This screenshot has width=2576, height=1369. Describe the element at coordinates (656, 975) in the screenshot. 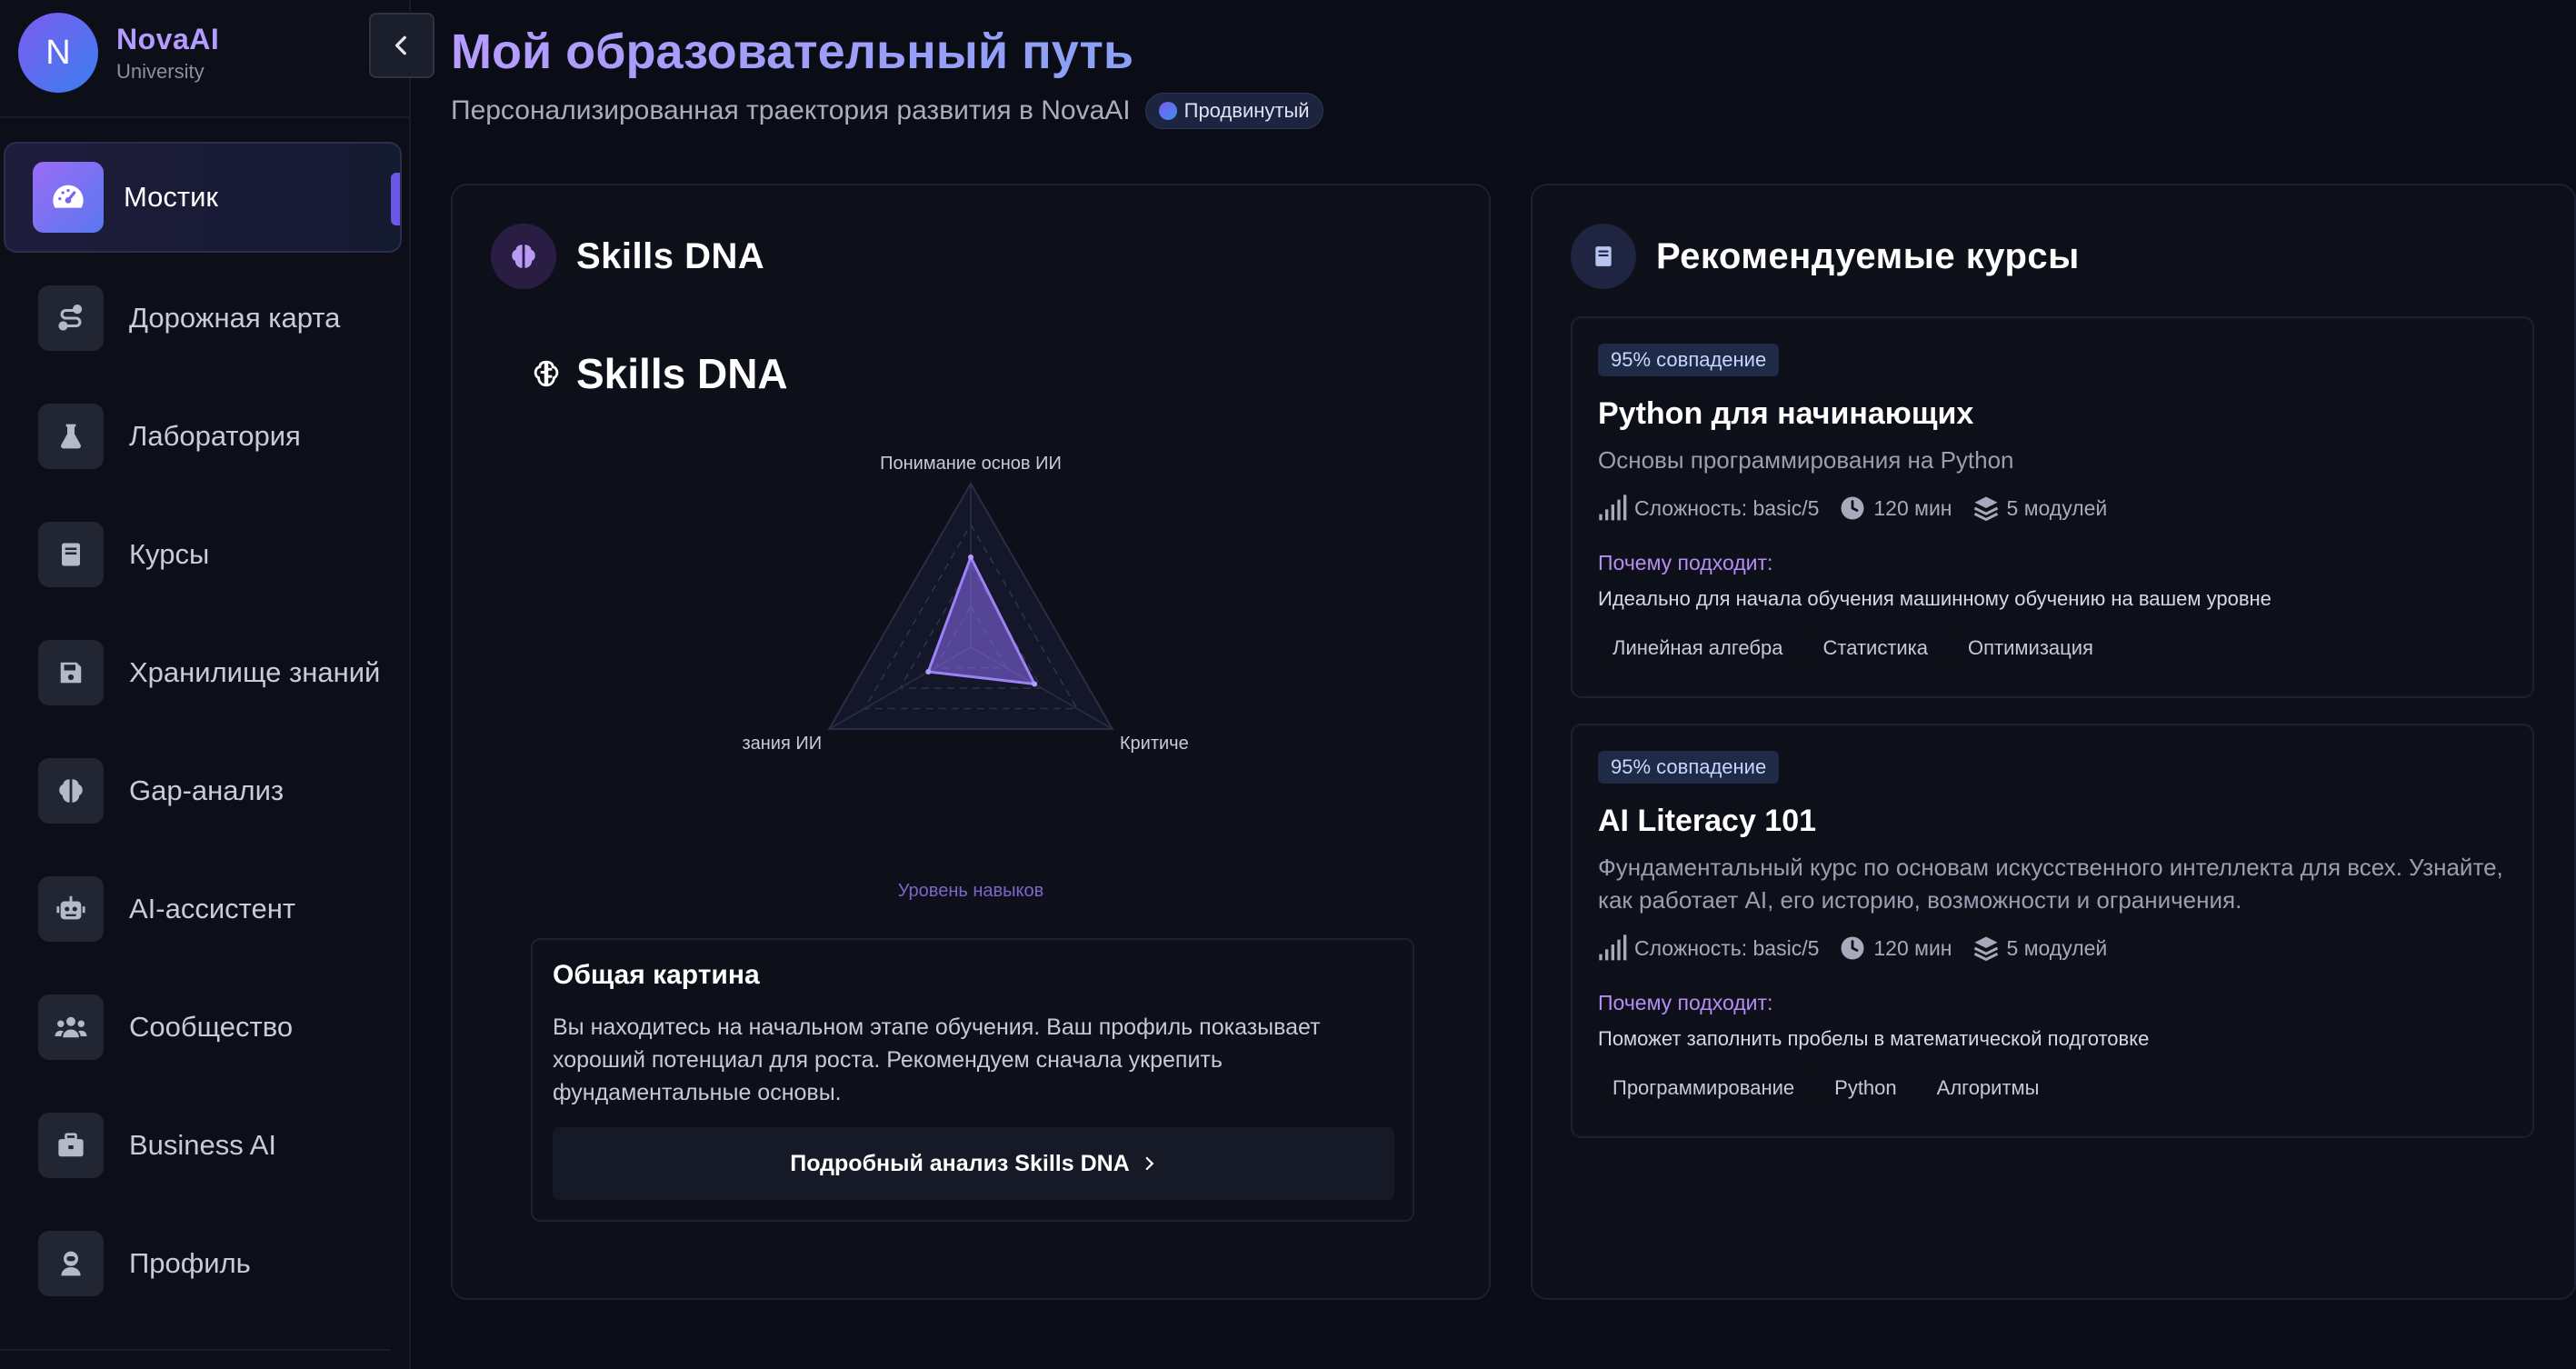

I see `overview-title: Общая картина` at that location.